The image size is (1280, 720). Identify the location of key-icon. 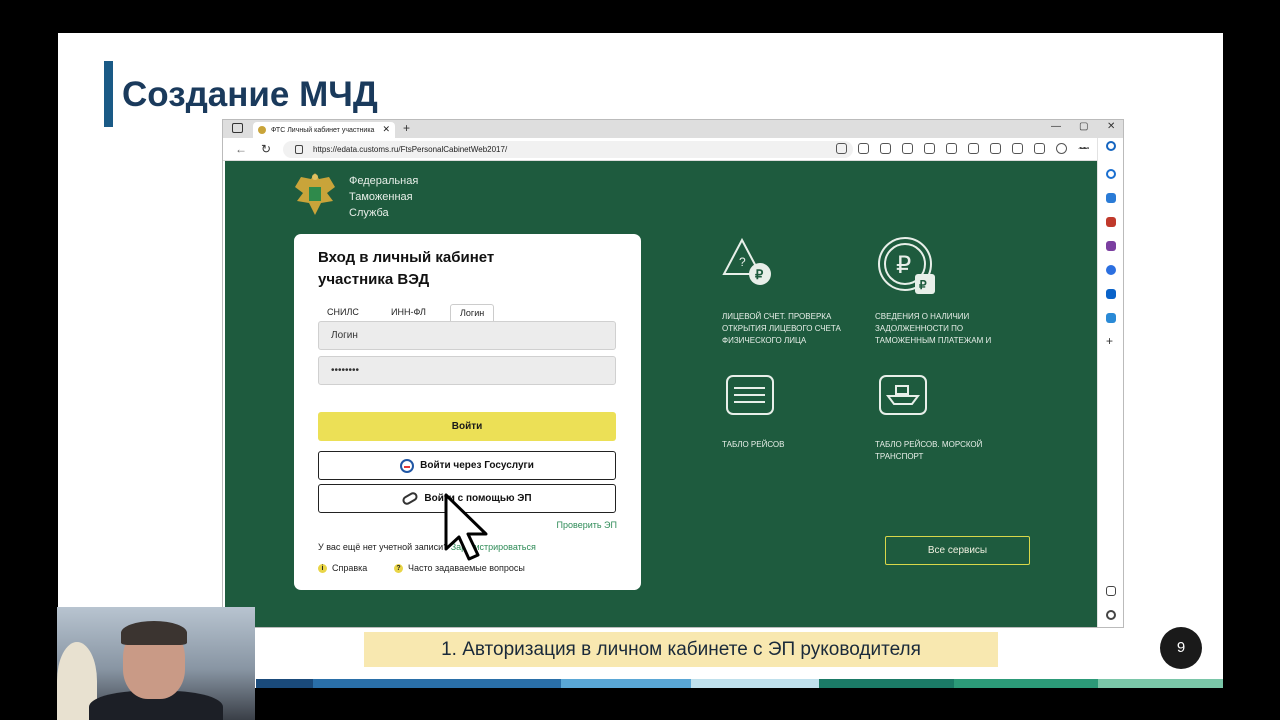
(841, 148).